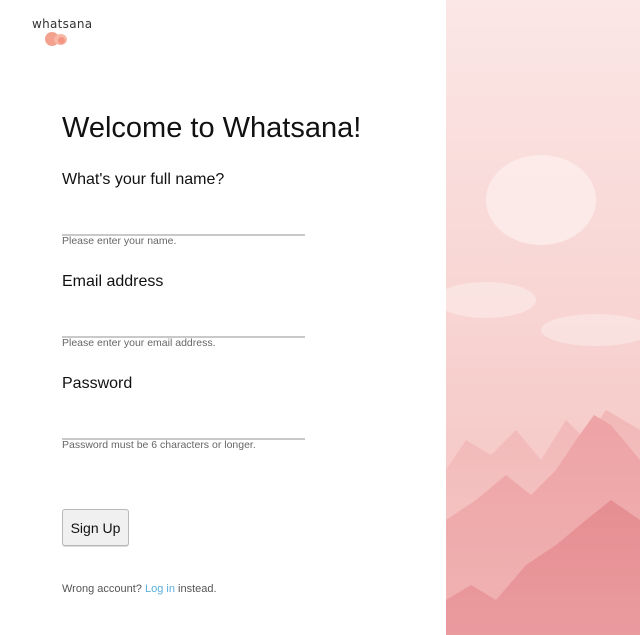 This screenshot has height=635, width=640. What do you see at coordinates (62, 24) in the screenshot?
I see `brand-name: whatsana` at bounding box center [62, 24].